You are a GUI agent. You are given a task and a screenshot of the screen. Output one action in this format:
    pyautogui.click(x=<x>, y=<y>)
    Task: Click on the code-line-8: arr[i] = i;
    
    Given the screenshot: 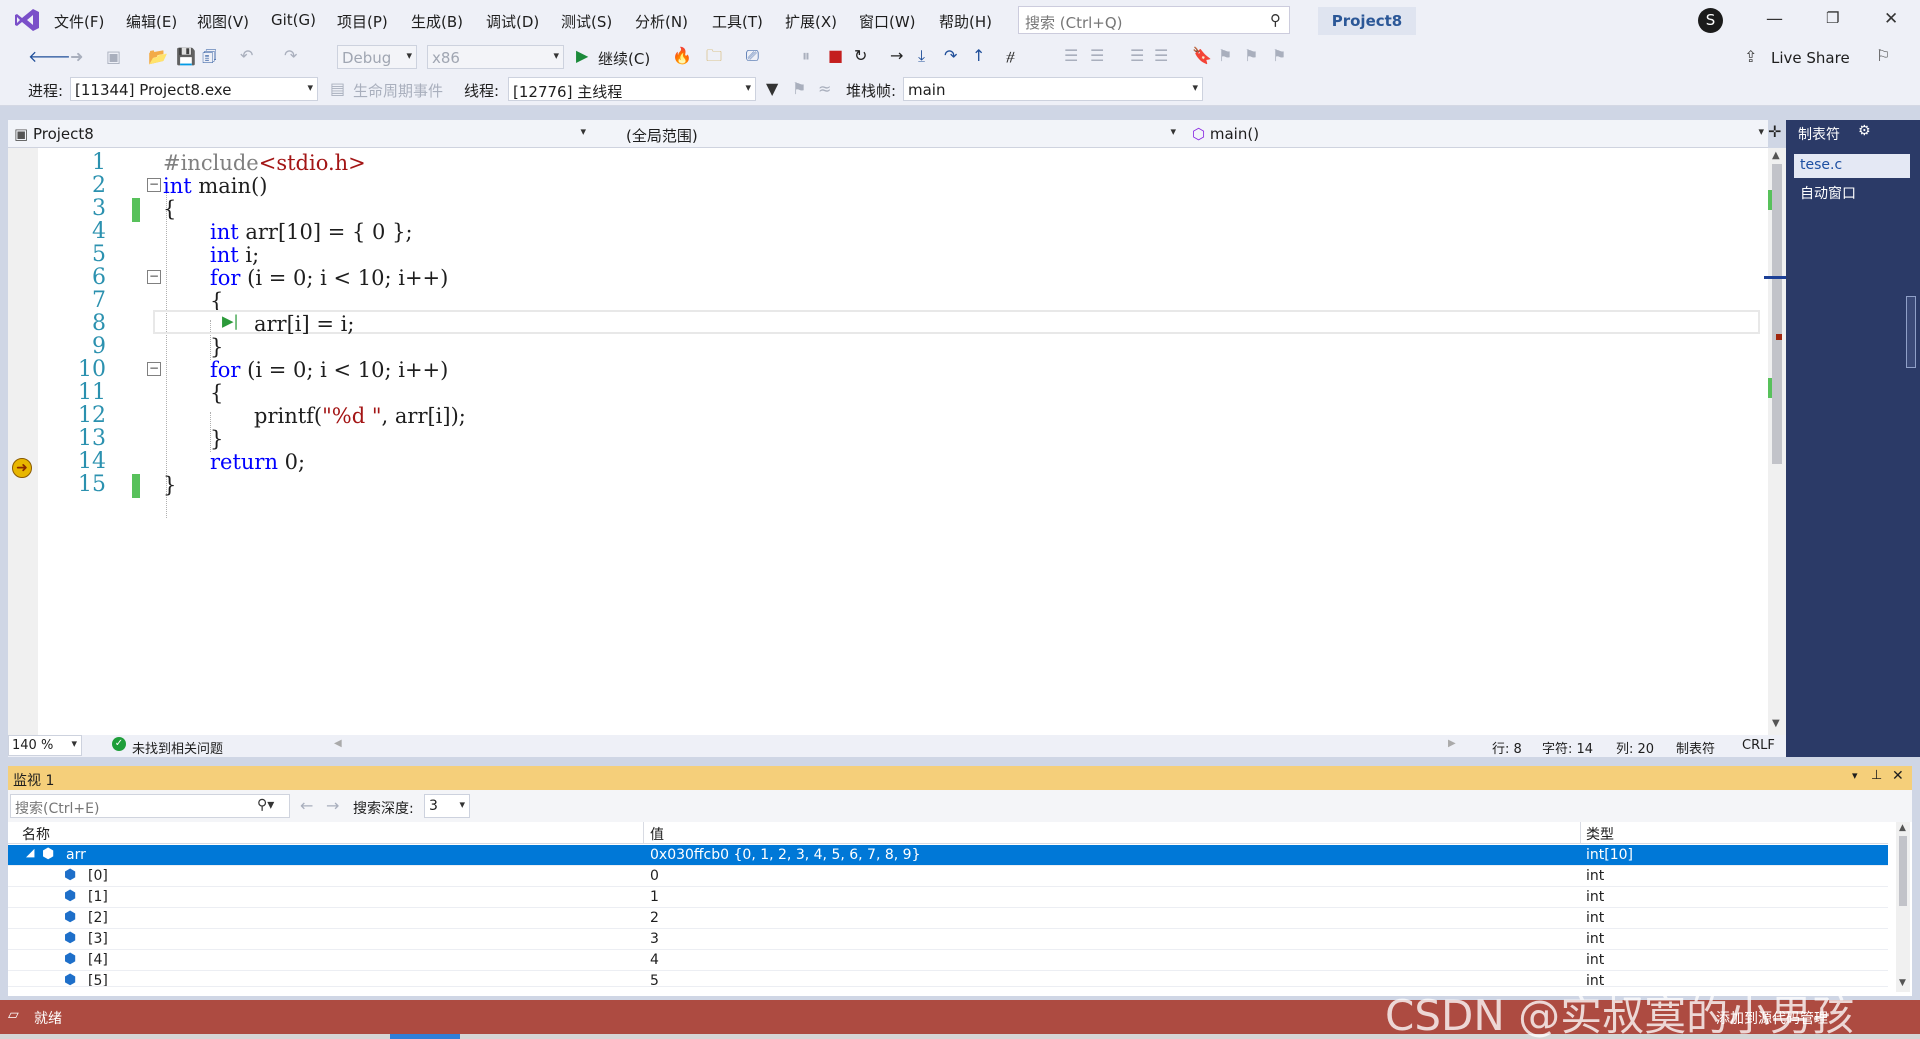 What is the action you would take?
    pyautogui.click(x=304, y=324)
    